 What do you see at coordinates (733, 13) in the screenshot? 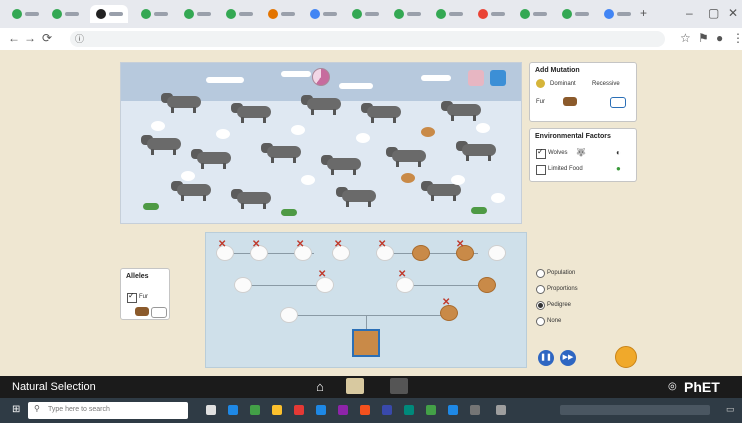
I see `close-window-icon: ✕` at bounding box center [733, 13].